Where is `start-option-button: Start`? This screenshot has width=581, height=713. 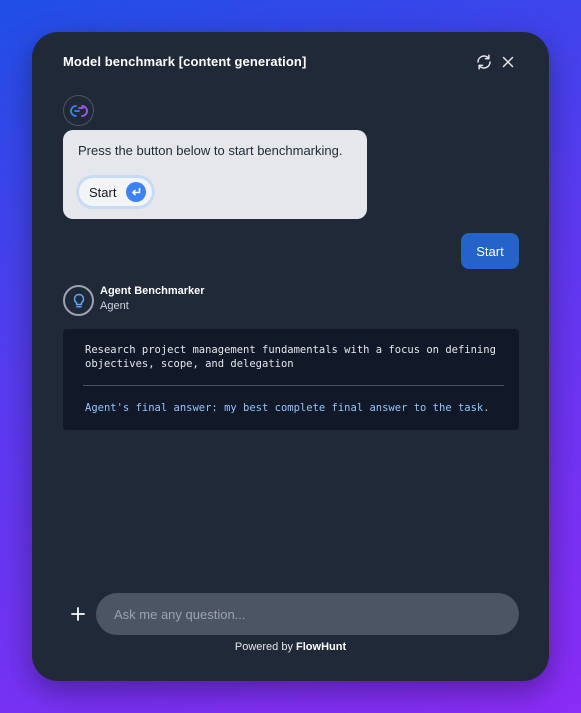 start-option-button: Start is located at coordinates (115, 192).